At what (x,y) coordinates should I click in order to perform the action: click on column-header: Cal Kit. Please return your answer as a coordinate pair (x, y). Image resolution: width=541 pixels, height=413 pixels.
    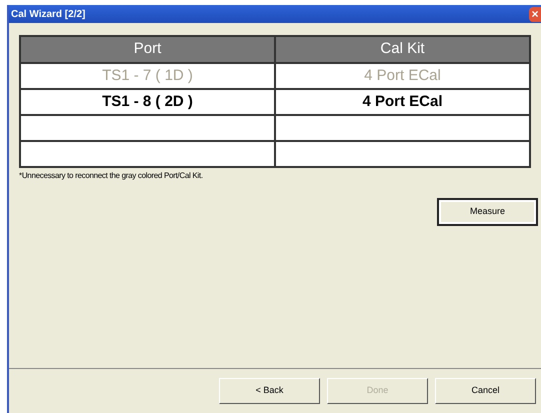
    Looking at the image, I should click on (402, 49).